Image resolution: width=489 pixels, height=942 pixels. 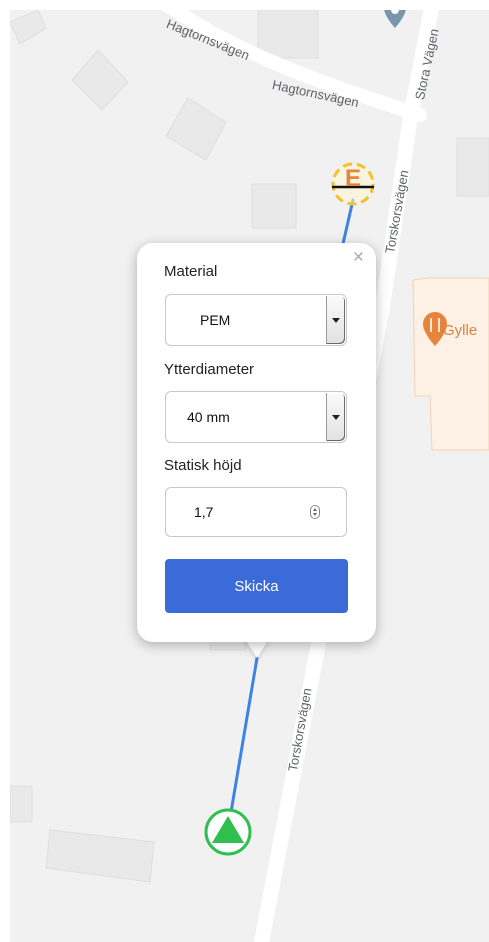 I want to click on end-marker-letter: E, so click(x=352, y=178).